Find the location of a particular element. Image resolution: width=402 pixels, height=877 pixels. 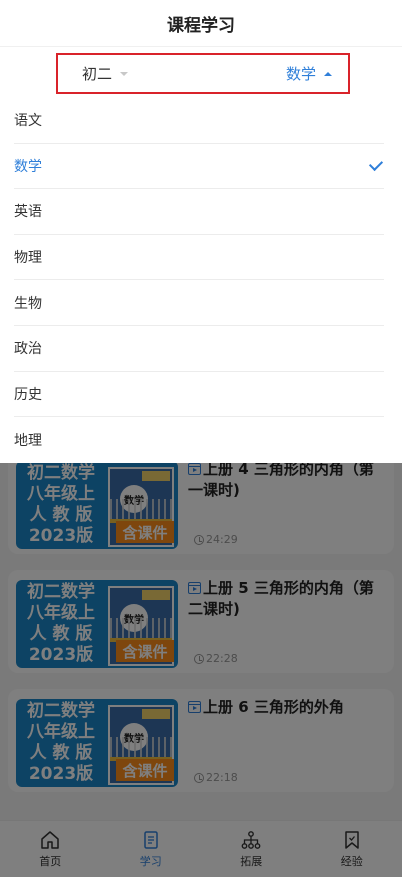

page-title: 课程学习 is located at coordinates (201, 25).